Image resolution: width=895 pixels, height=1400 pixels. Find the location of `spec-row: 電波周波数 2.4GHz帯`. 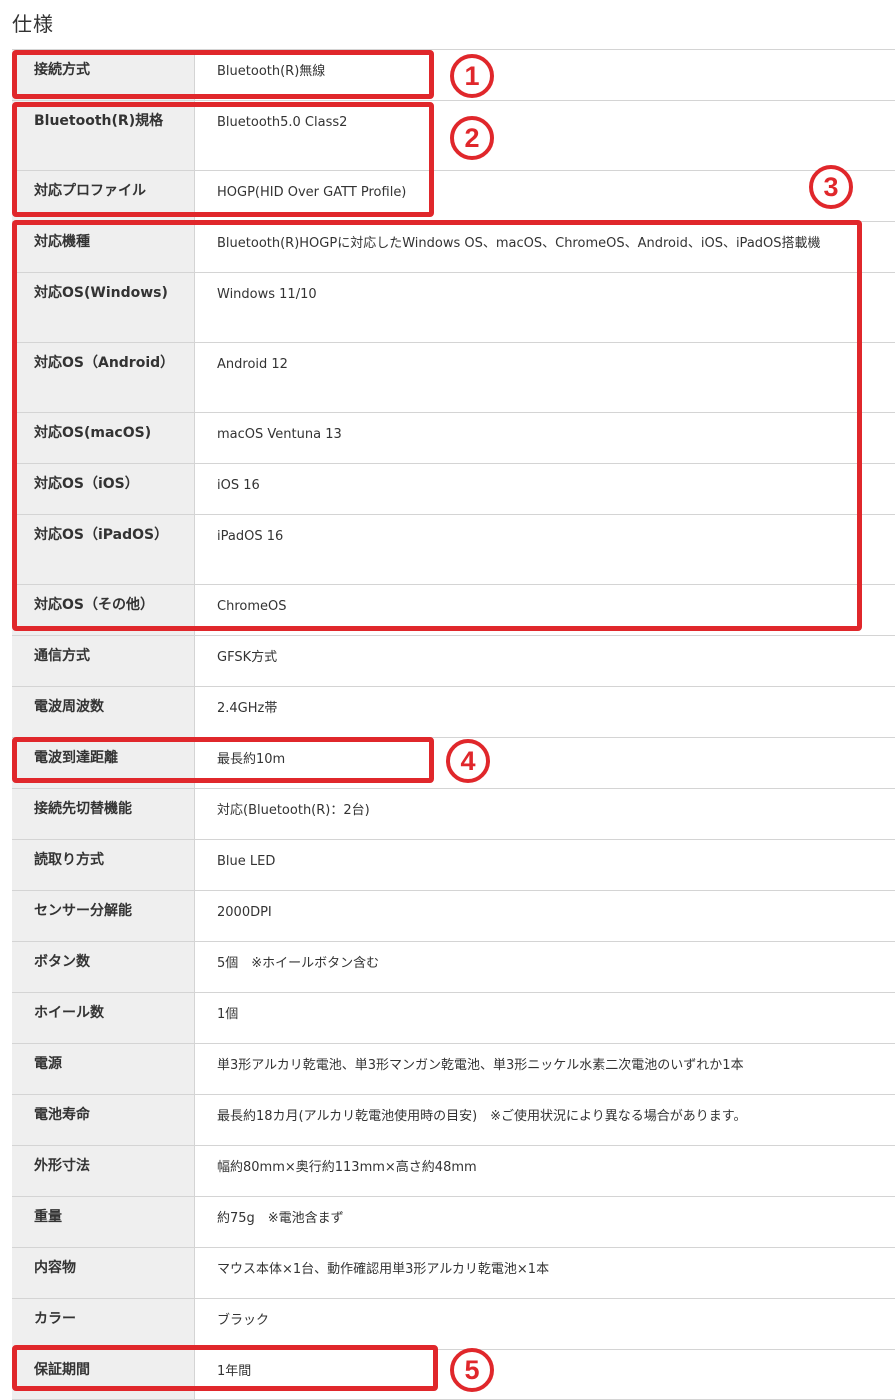

spec-row: 電波周波数 2.4GHz帯 is located at coordinates (453, 711).